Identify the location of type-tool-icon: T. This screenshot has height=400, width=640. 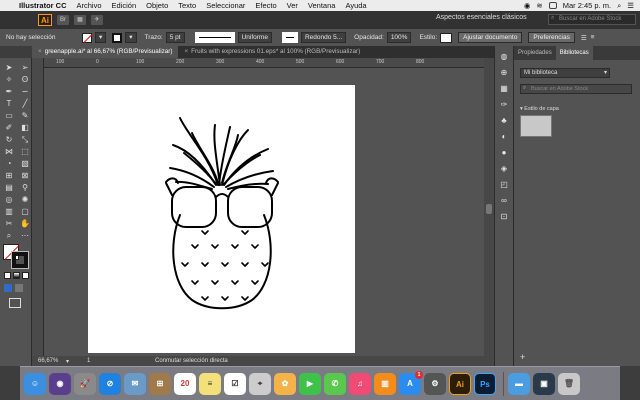
(9, 103).